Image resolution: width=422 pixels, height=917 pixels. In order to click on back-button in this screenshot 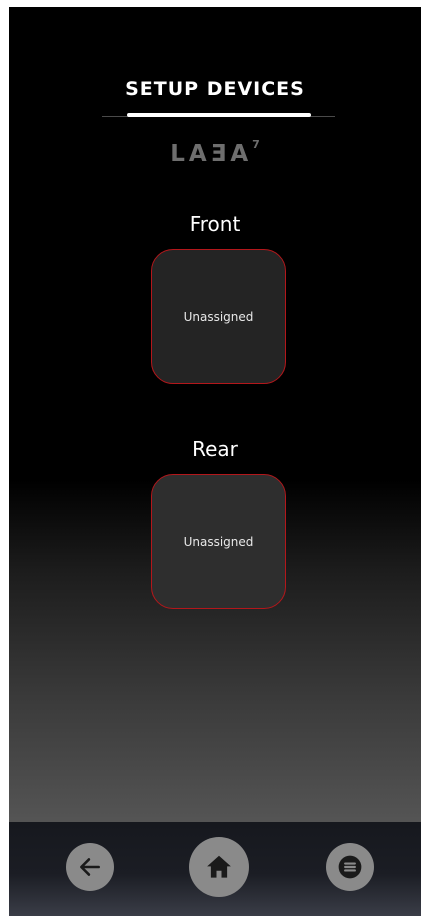, I will do `click(90, 867)`.